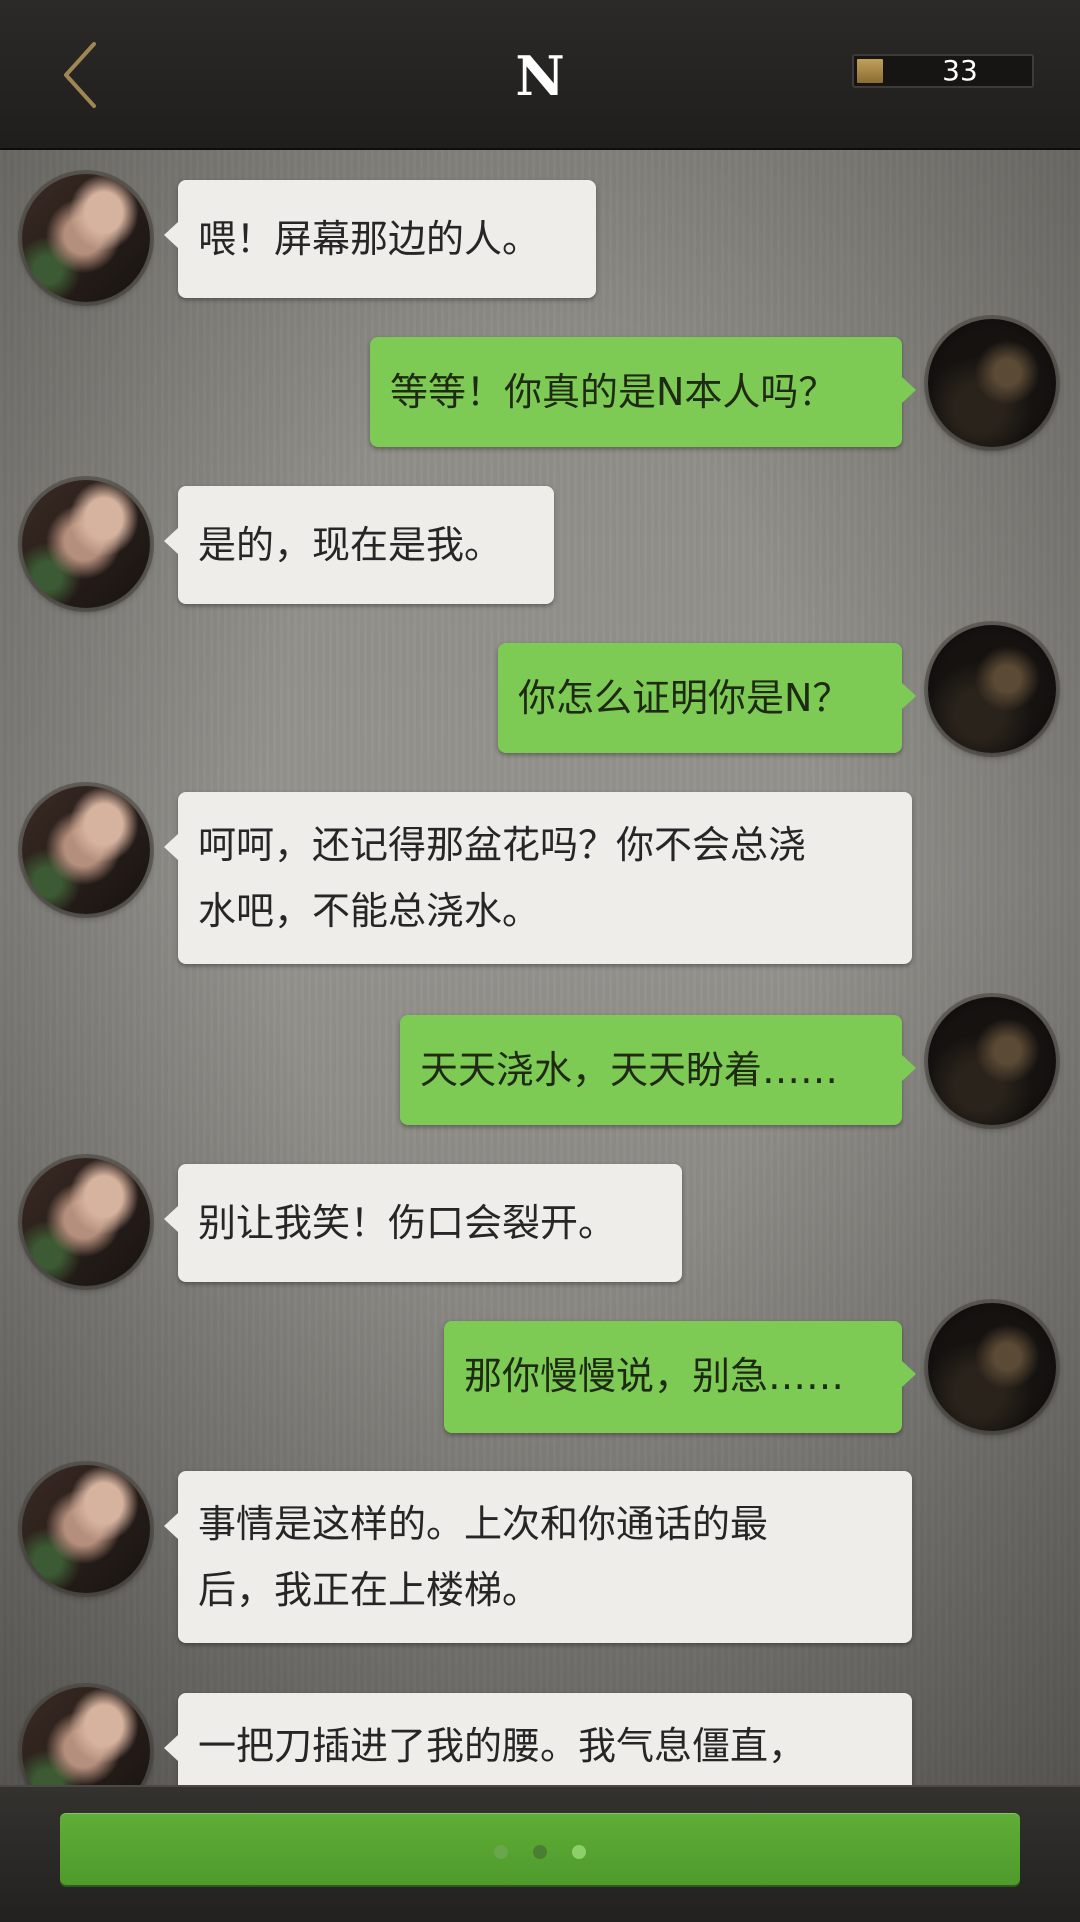  What do you see at coordinates (502, 1746) in the screenshot?
I see `message-line: 一把刀插进了我的腰。我气息僵直，` at bounding box center [502, 1746].